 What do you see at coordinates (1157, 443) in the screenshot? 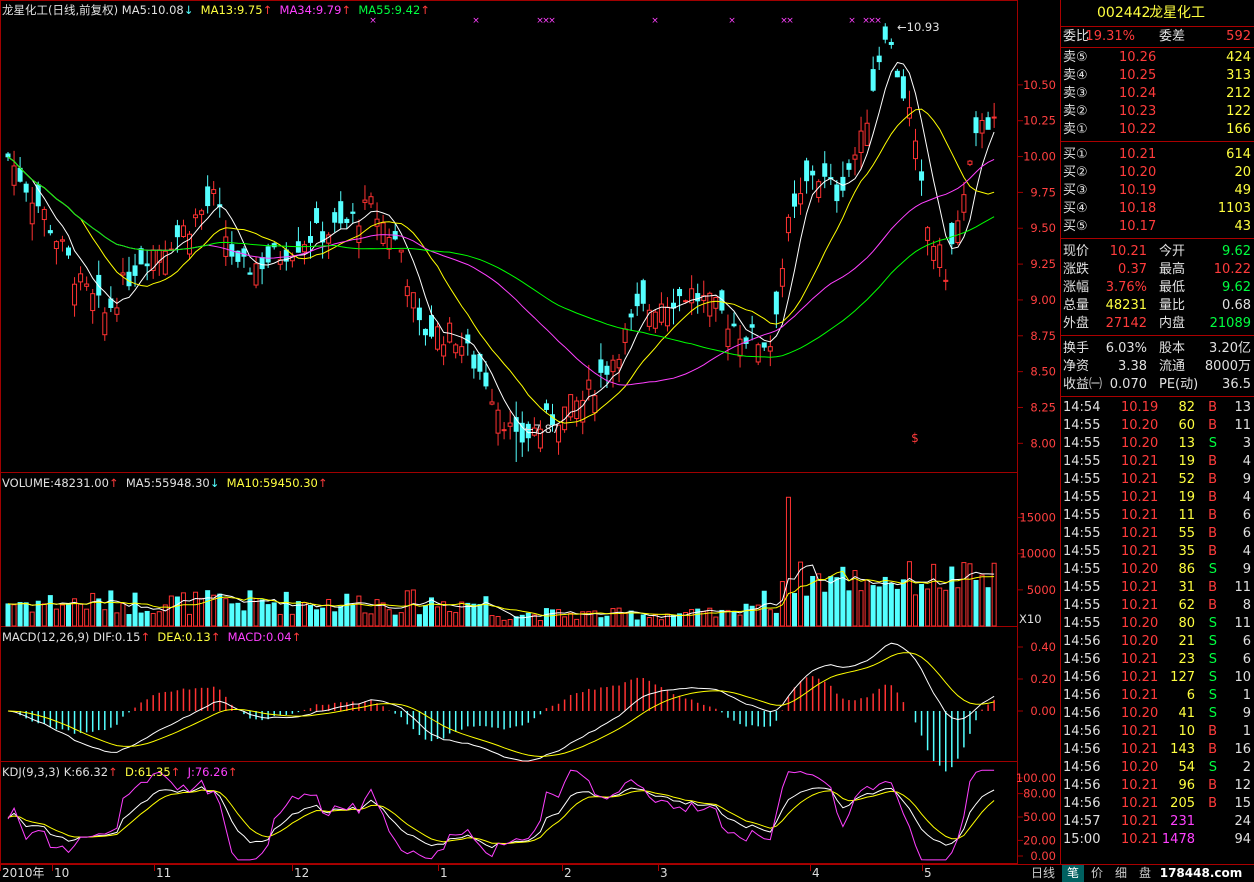
I see `tick-row: 14:55 10.20 13 3 S` at bounding box center [1157, 443].